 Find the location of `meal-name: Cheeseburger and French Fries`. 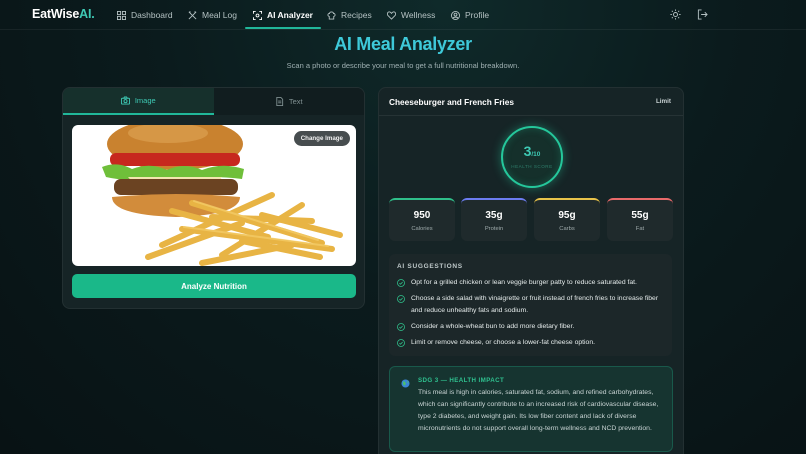

meal-name: Cheeseburger and French Fries is located at coordinates (451, 102).